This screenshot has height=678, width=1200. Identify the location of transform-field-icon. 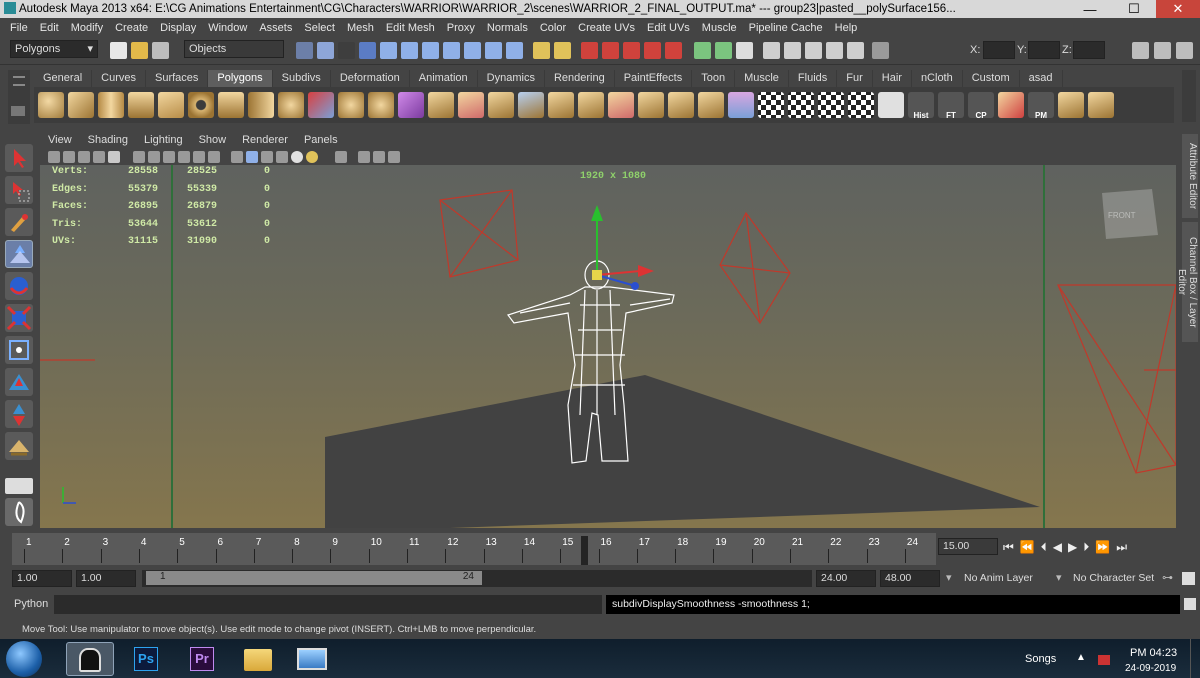
(880, 50).